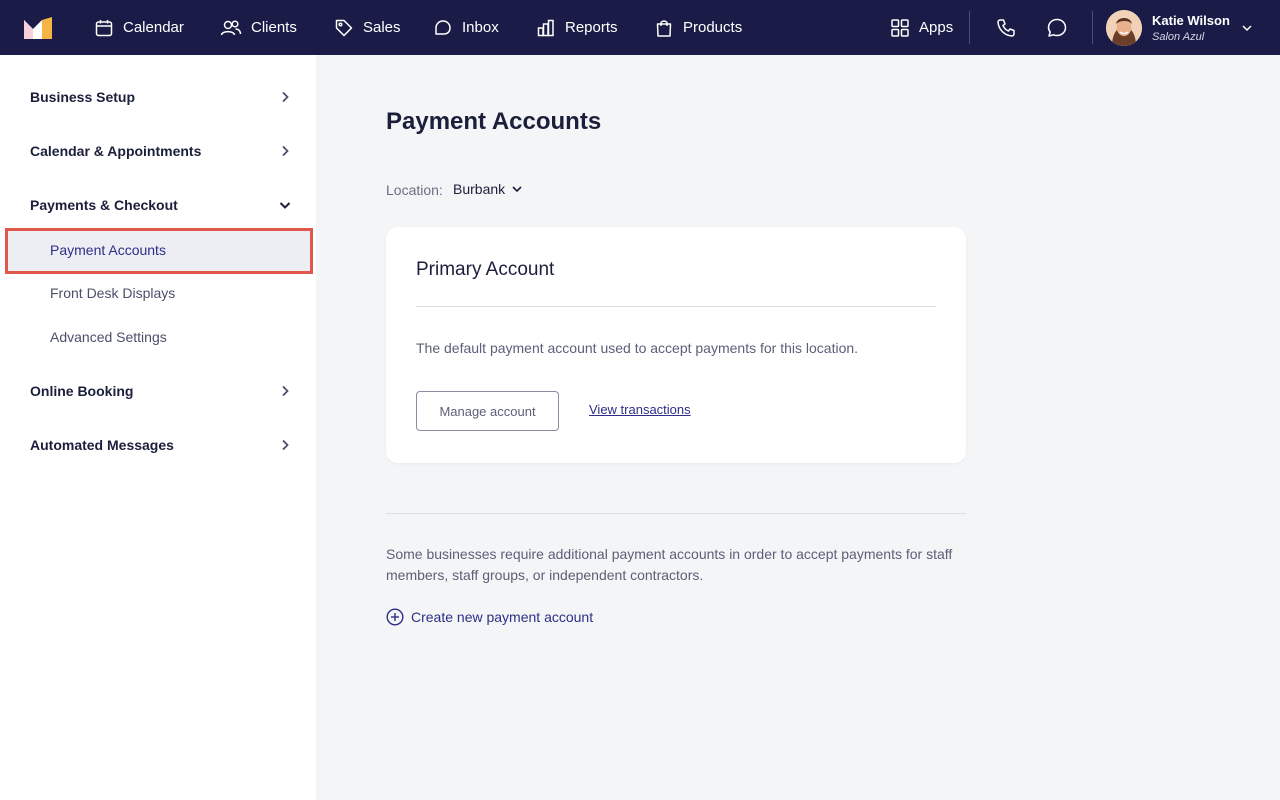  What do you see at coordinates (479, 189) in the screenshot?
I see `location-value: Burbank` at bounding box center [479, 189].